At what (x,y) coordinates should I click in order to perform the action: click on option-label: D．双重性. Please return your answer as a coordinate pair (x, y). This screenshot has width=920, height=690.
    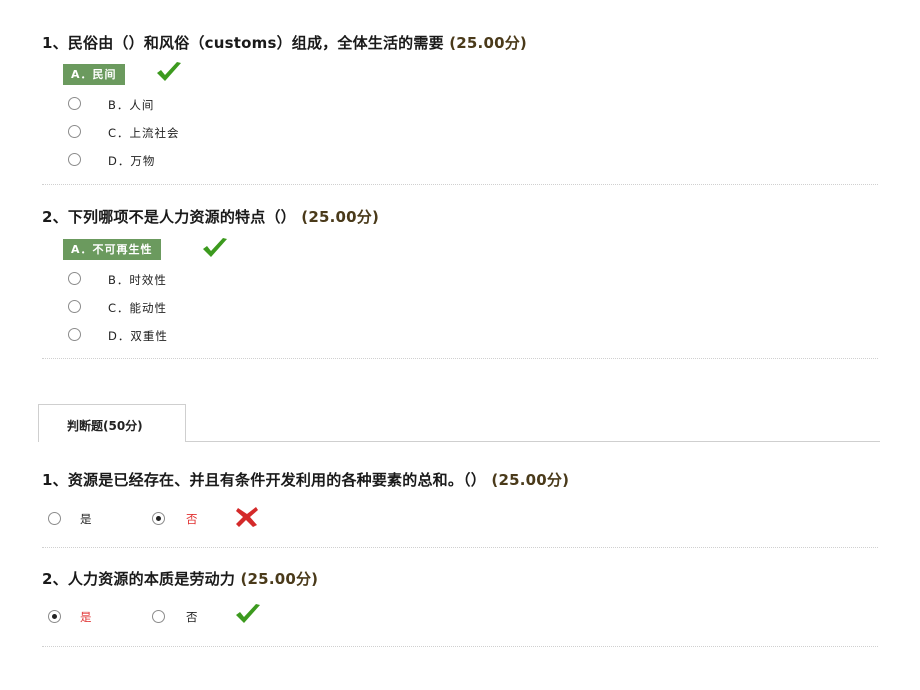
    Looking at the image, I should click on (138, 336).